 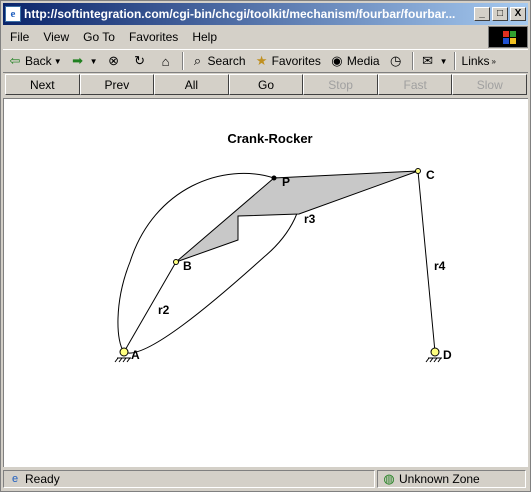 What do you see at coordinates (164, 310) in the screenshot?
I see `label-r2: r2` at bounding box center [164, 310].